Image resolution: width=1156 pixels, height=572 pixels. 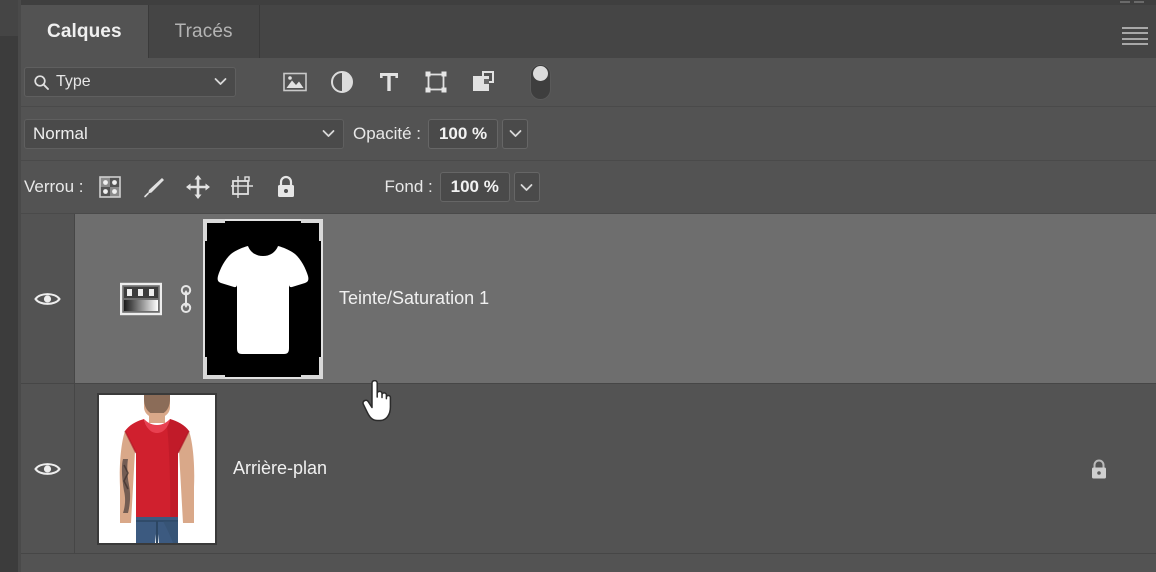 What do you see at coordinates (186, 299) in the screenshot?
I see `link-mask-icon` at bounding box center [186, 299].